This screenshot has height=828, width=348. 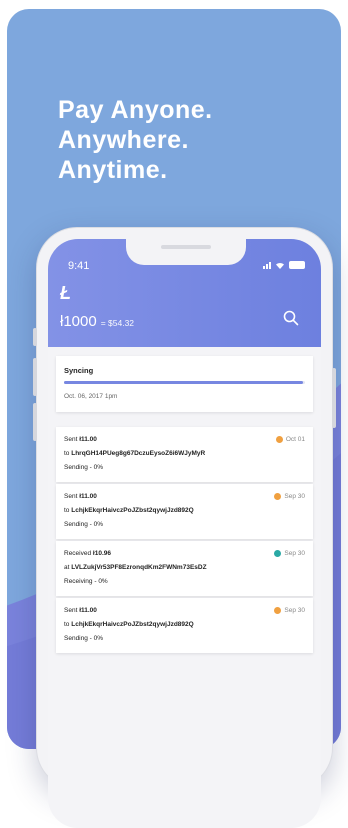 What do you see at coordinates (65, 293) in the screenshot?
I see `litecoin-logo-icon: Ł` at bounding box center [65, 293].